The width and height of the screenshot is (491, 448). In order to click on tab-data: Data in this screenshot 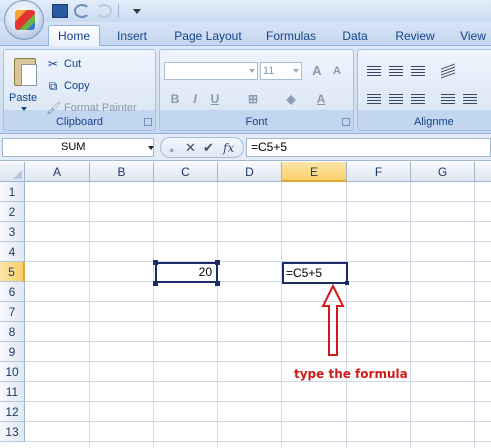, I will do `click(355, 36)`.